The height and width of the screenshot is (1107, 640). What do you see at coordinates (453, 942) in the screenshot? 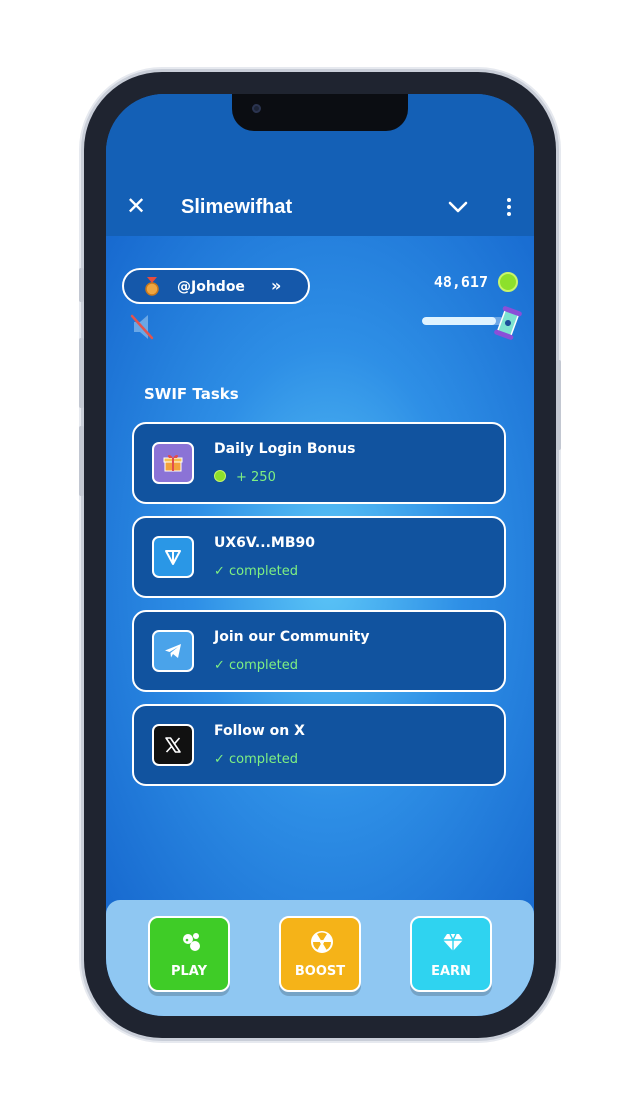
I see `diamond-icon` at bounding box center [453, 942].